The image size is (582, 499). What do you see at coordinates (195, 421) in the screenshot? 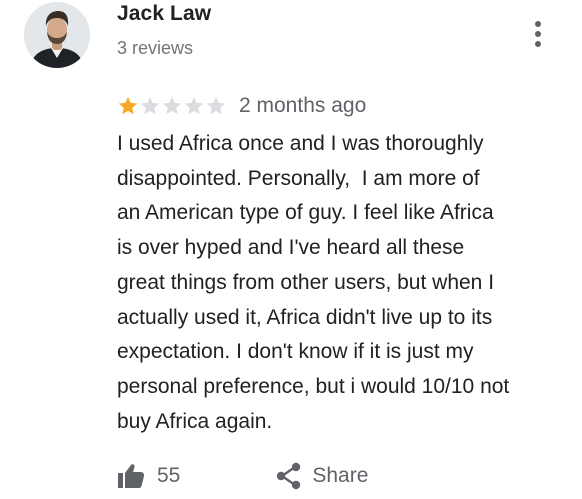
I see `review-text-line: buy Africa again.` at bounding box center [195, 421].